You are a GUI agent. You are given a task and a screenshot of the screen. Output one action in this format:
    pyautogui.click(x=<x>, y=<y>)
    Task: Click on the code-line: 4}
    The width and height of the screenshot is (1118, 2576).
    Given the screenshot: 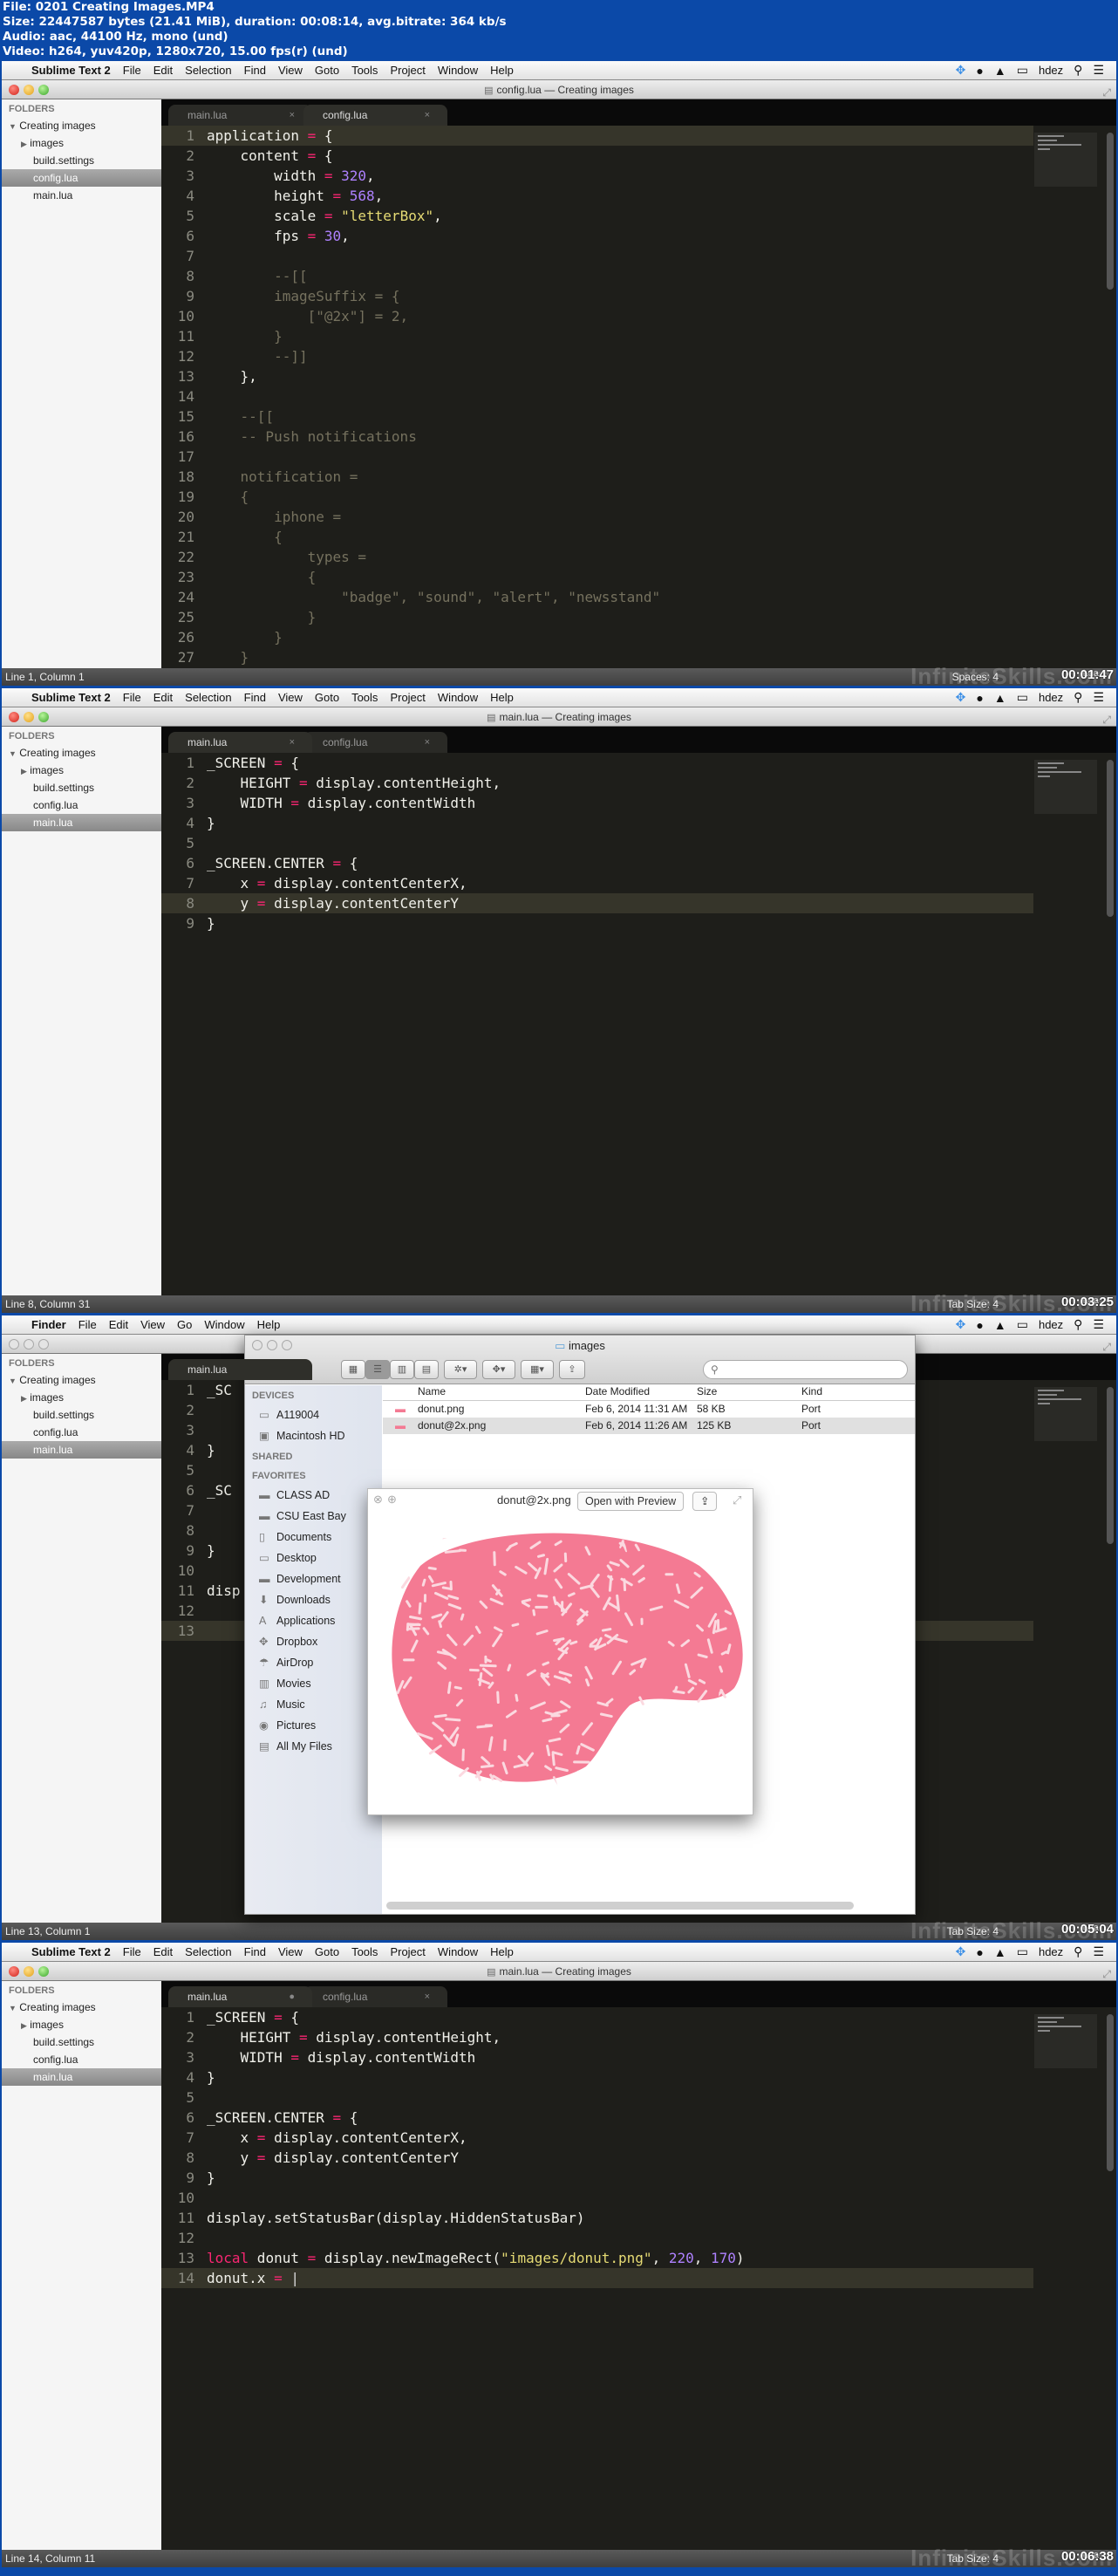 What is the action you would take?
    pyautogui.click(x=638, y=823)
    